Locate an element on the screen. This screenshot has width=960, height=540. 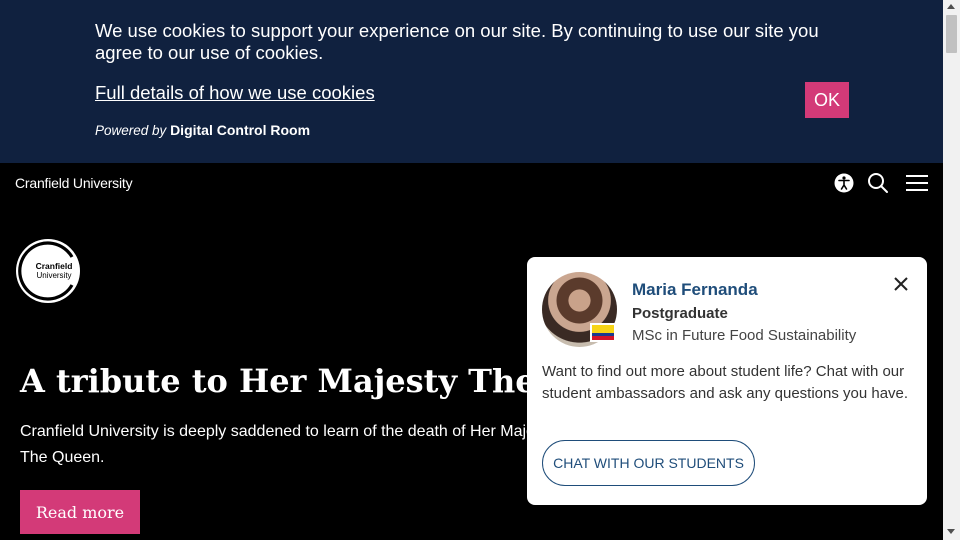
menu-icon is located at coordinates (917, 183).